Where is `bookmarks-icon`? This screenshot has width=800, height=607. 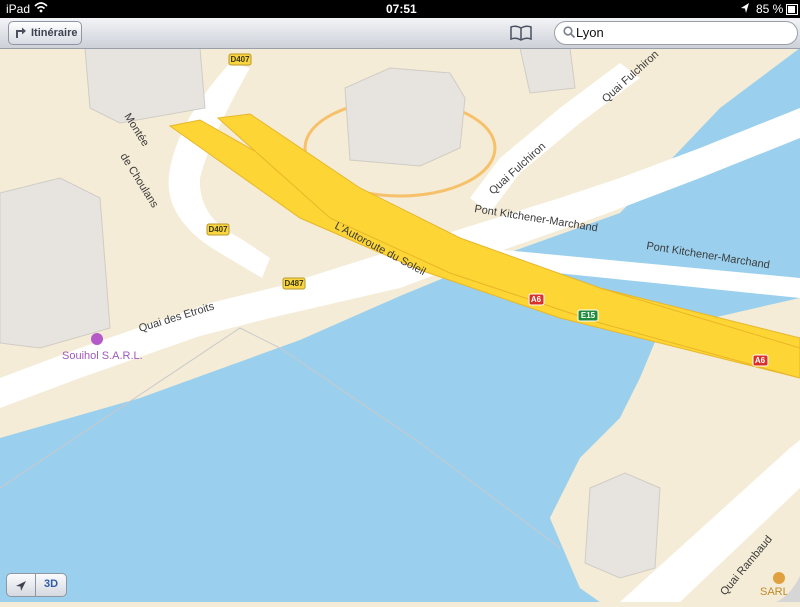 bookmarks-icon is located at coordinates (521, 35).